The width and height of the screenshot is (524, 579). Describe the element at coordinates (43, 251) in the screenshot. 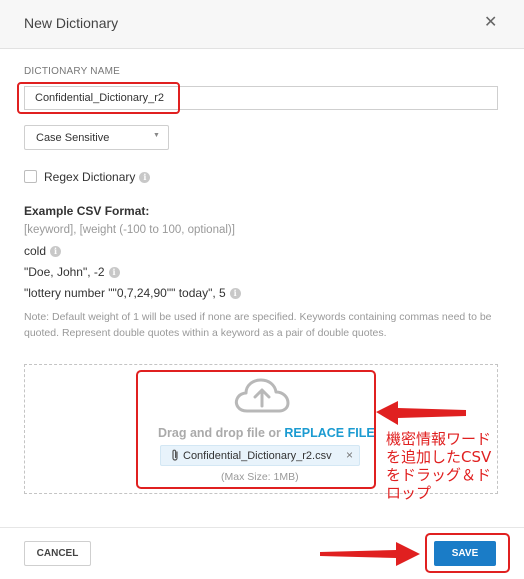

I see `csv-example-line: cold i` at that location.